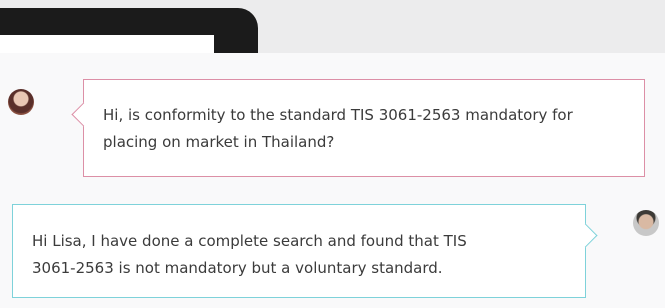 This screenshot has width=665, height=308. What do you see at coordinates (21, 102) in the screenshot?
I see `user-avatar` at bounding box center [21, 102].